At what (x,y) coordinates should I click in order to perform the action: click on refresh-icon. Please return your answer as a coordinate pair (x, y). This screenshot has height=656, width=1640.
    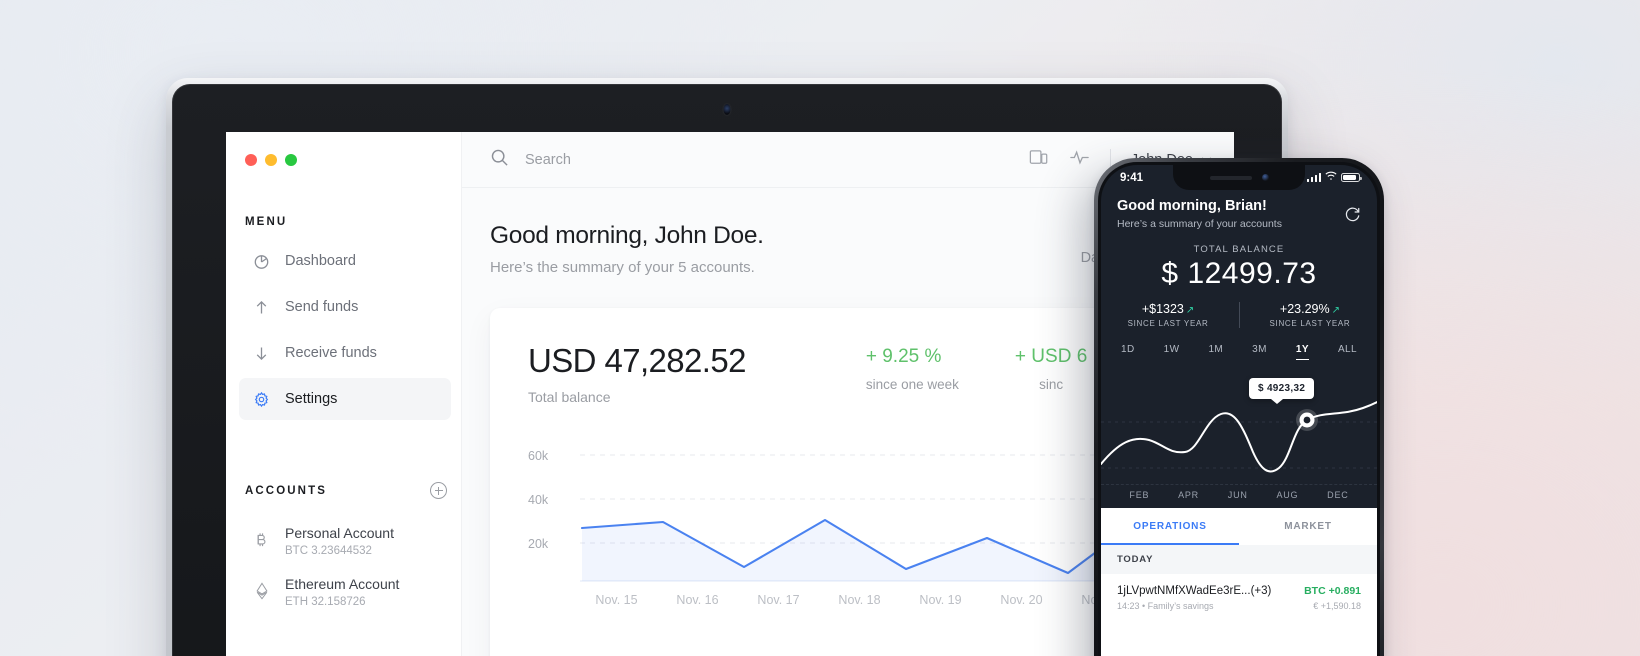
    Looking at the image, I should click on (1352, 213).